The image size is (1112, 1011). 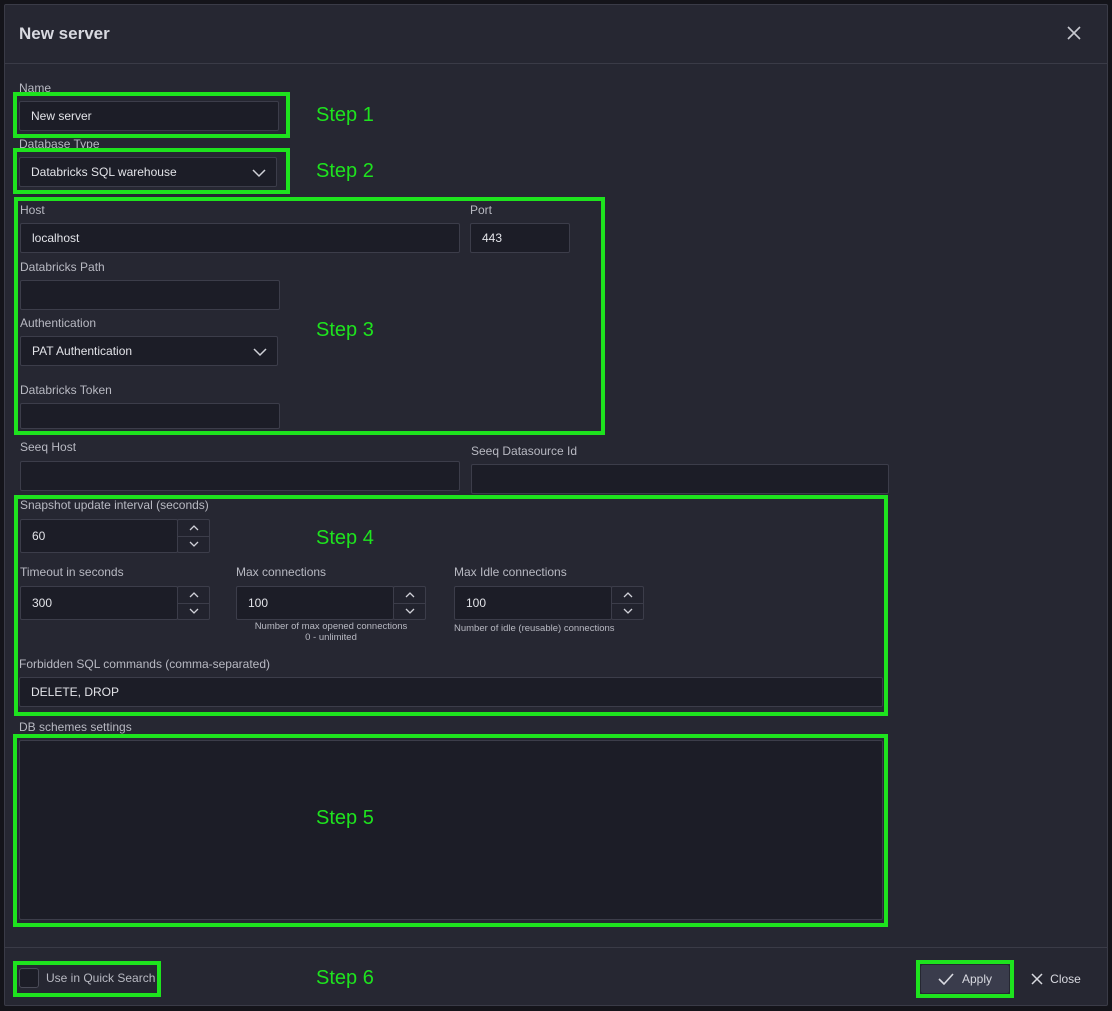 What do you see at coordinates (556, 947) in the screenshot?
I see `footer-divider` at bounding box center [556, 947].